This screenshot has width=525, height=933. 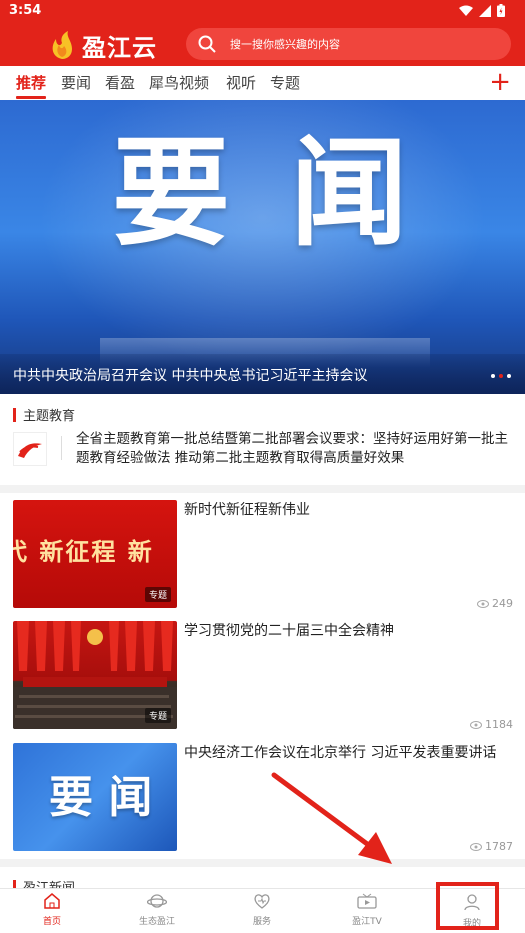 I want to click on signal-icon, so click(x=485, y=10).